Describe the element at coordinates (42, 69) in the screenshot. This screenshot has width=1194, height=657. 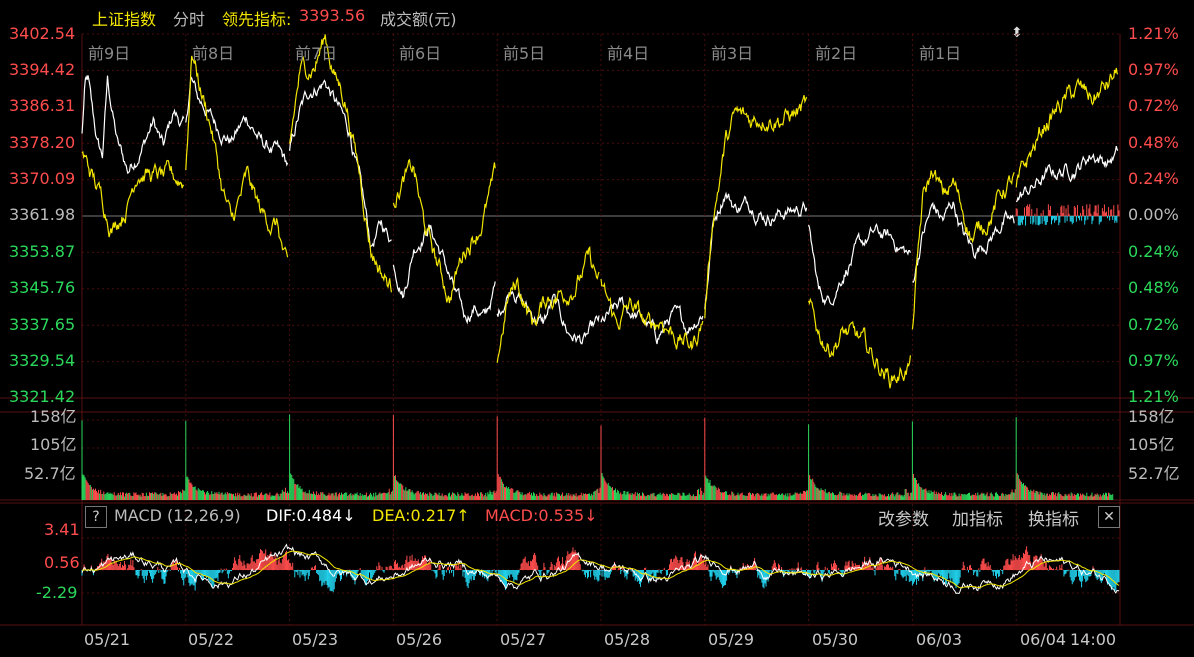
I see `price-tick: 3394.42` at that location.